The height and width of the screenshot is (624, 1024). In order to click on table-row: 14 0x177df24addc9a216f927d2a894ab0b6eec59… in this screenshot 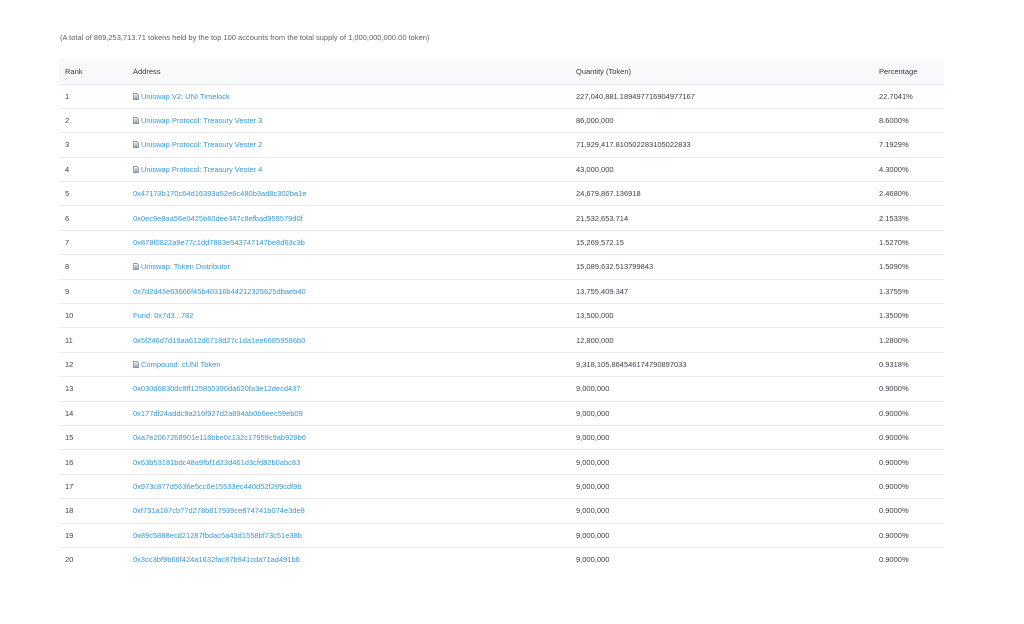, I will do `click(501, 413)`.